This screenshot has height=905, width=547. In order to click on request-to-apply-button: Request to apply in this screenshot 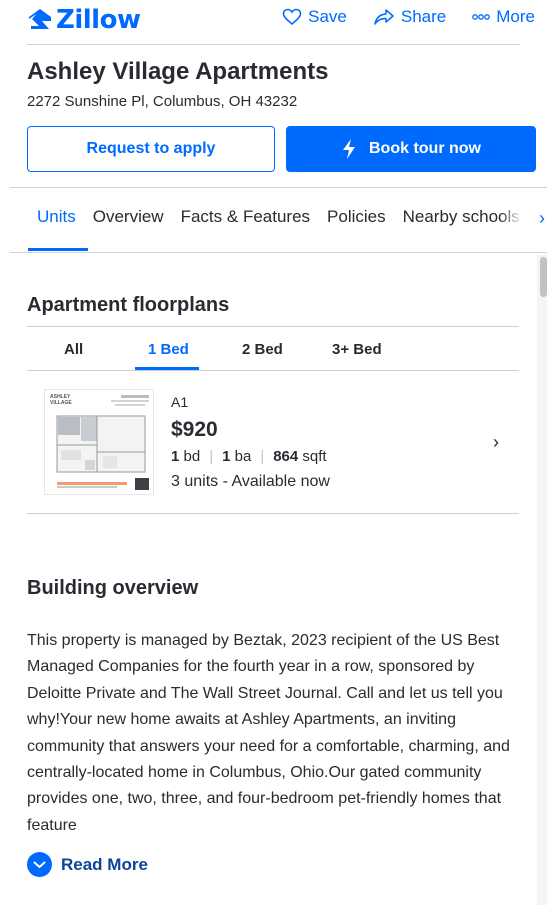, I will do `click(151, 149)`.